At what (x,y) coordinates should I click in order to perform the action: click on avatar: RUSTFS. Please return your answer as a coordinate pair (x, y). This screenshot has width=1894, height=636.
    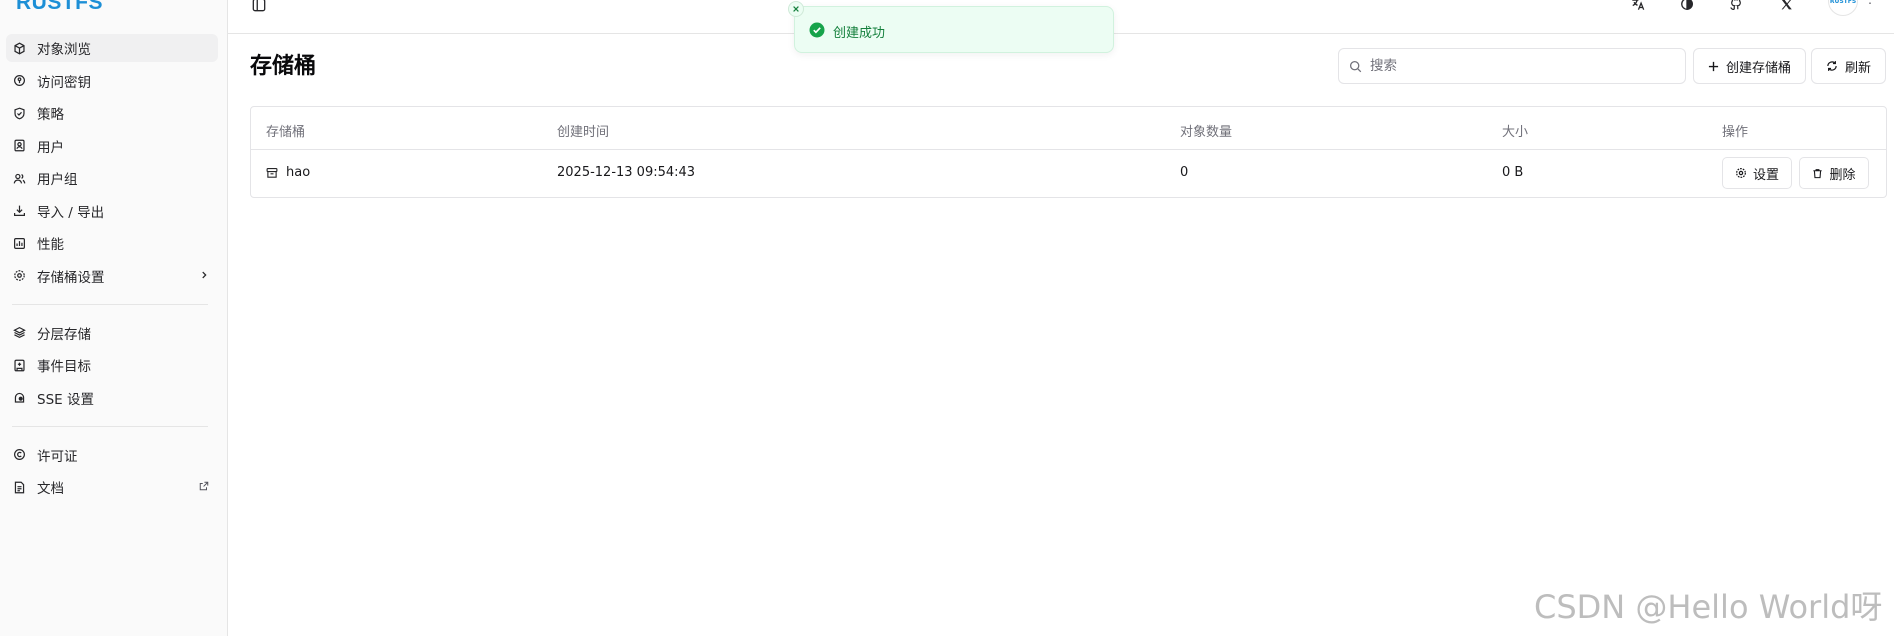
    Looking at the image, I should click on (1843, 8).